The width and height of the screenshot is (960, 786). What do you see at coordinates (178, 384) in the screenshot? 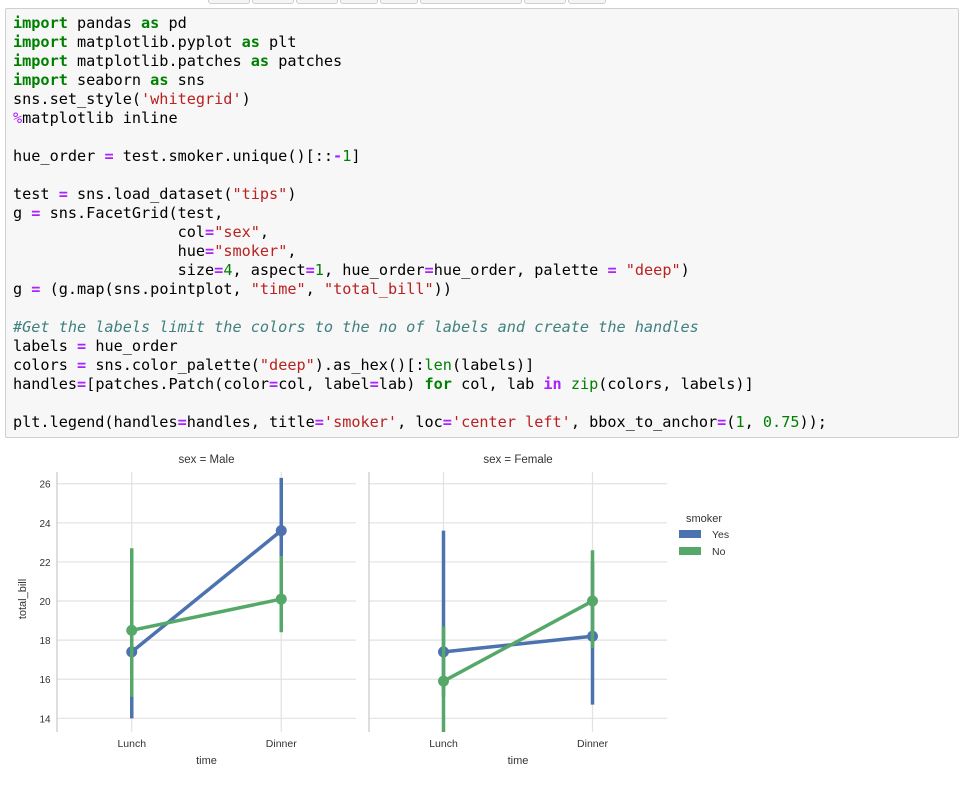
I see `code-token: [patches.Patch(color` at bounding box center [178, 384].